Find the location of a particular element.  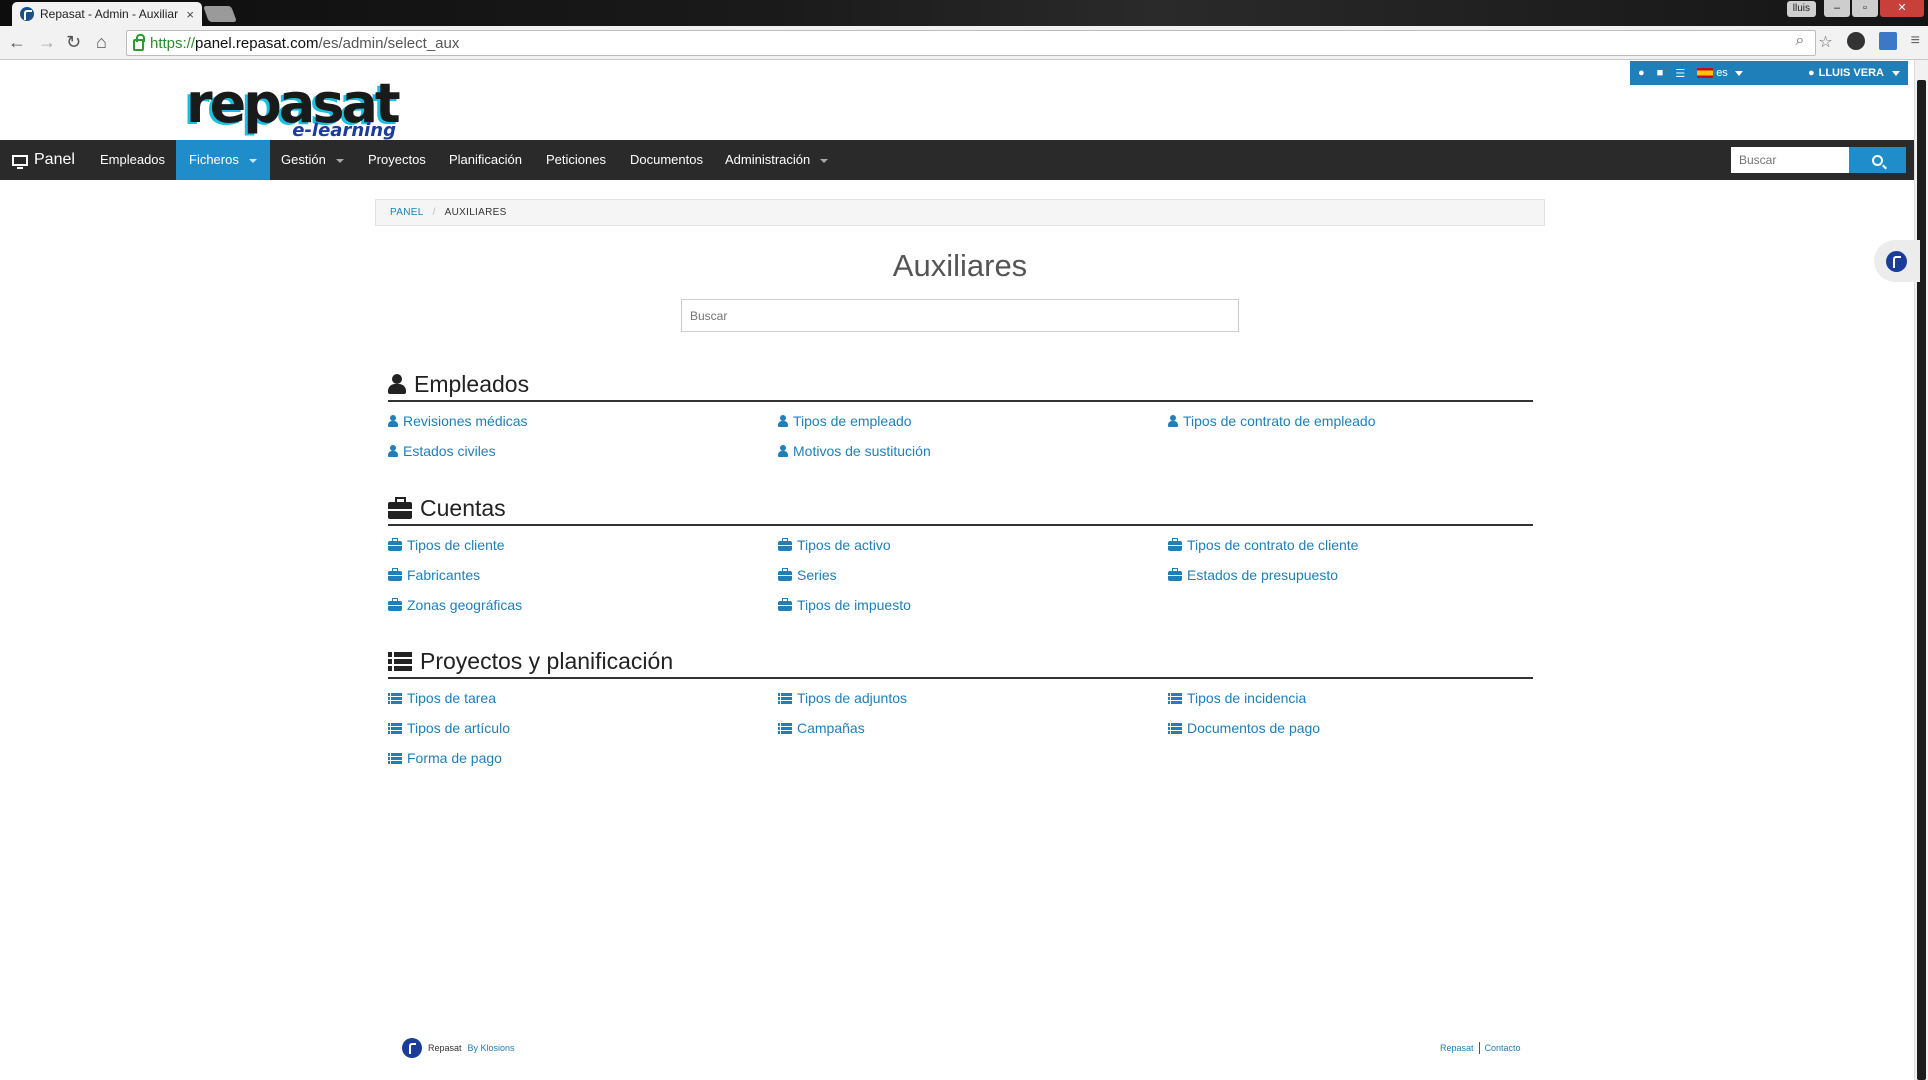

browser-titlebar: Repasat - Admin - Auxiliar × lluis – ▫ ✕ is located at coordinates (964, 13).